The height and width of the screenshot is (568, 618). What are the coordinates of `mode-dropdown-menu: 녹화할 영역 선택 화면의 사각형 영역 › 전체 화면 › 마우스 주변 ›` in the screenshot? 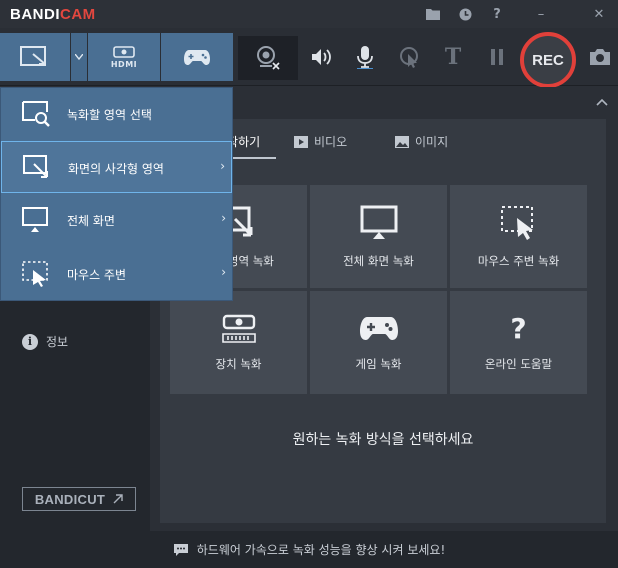 It's located at (116, 194).